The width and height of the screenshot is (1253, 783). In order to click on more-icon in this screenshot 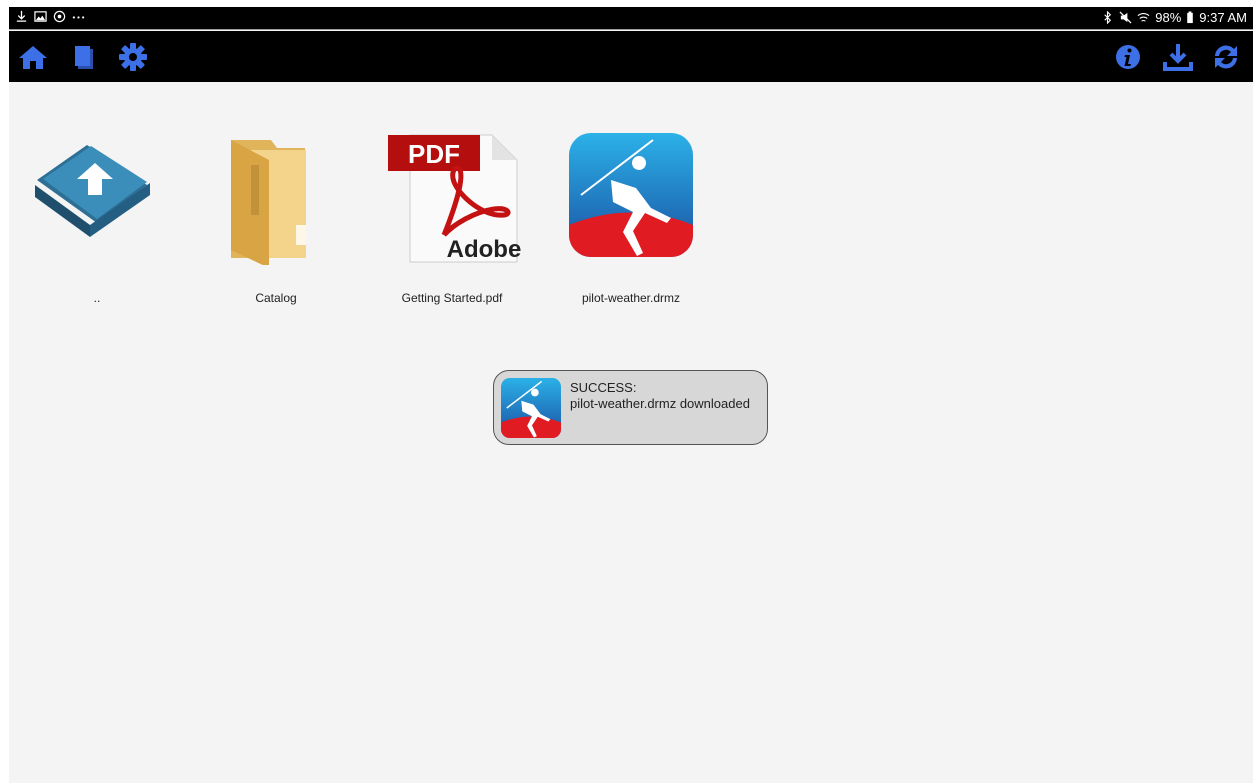, I will do `click(78, 17)`.